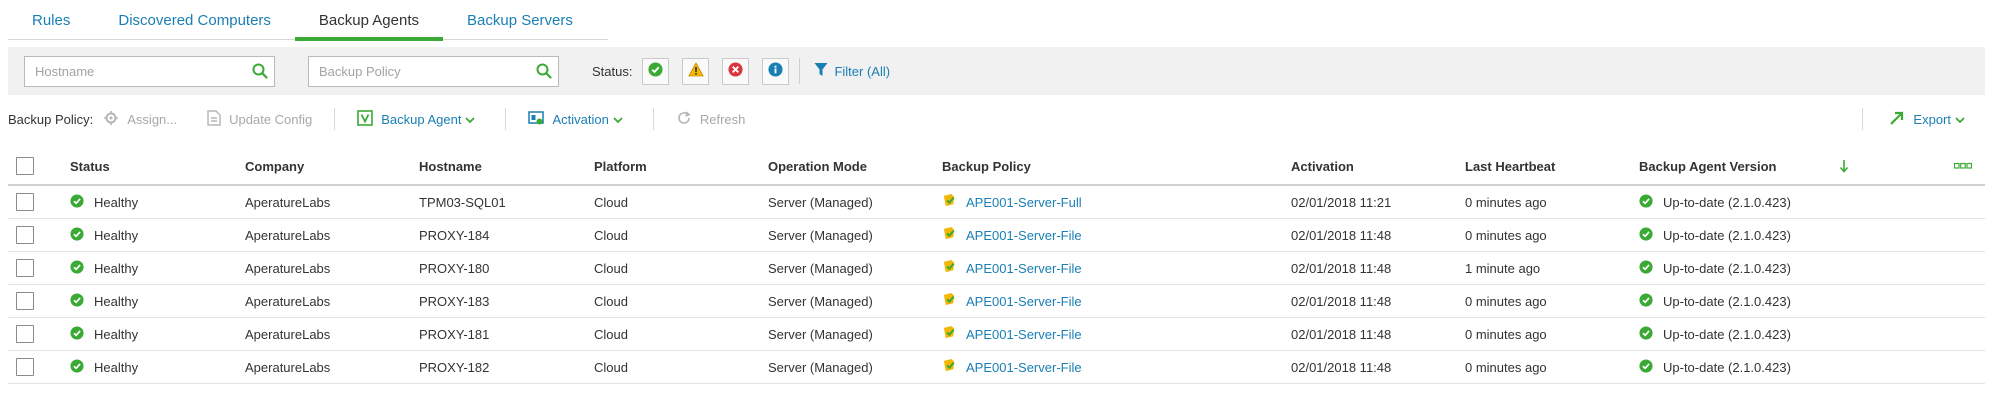  I want to click on column-header-status: Status, so click(90, 166).